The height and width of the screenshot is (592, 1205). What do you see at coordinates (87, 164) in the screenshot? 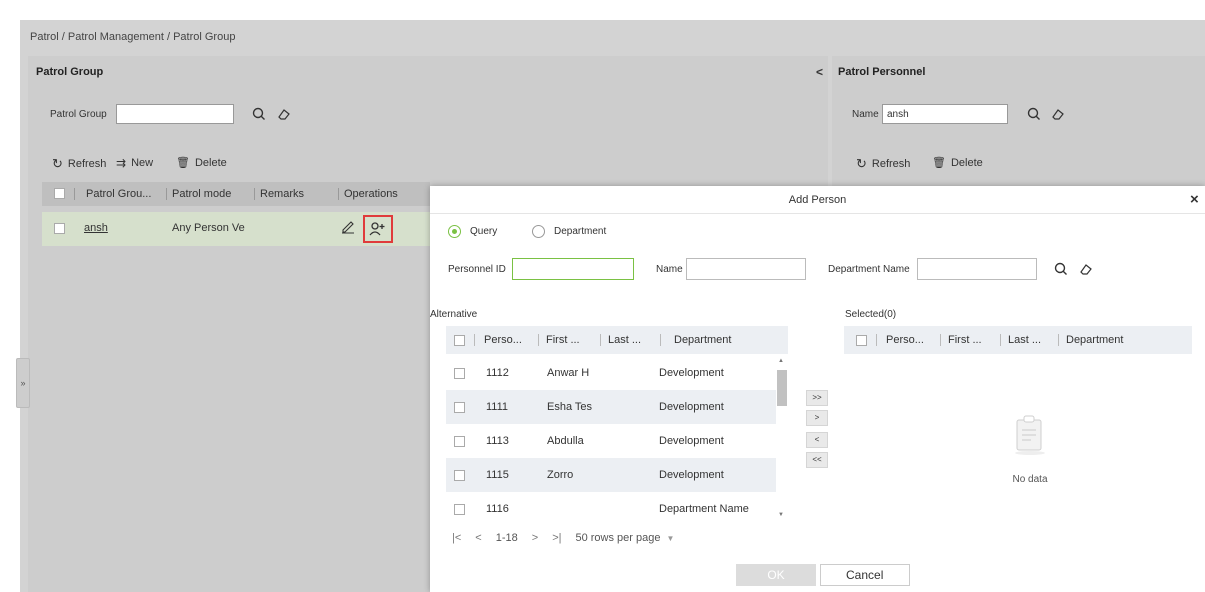
I see `refresh-label: Refresh` at bounding box center [87, 164].